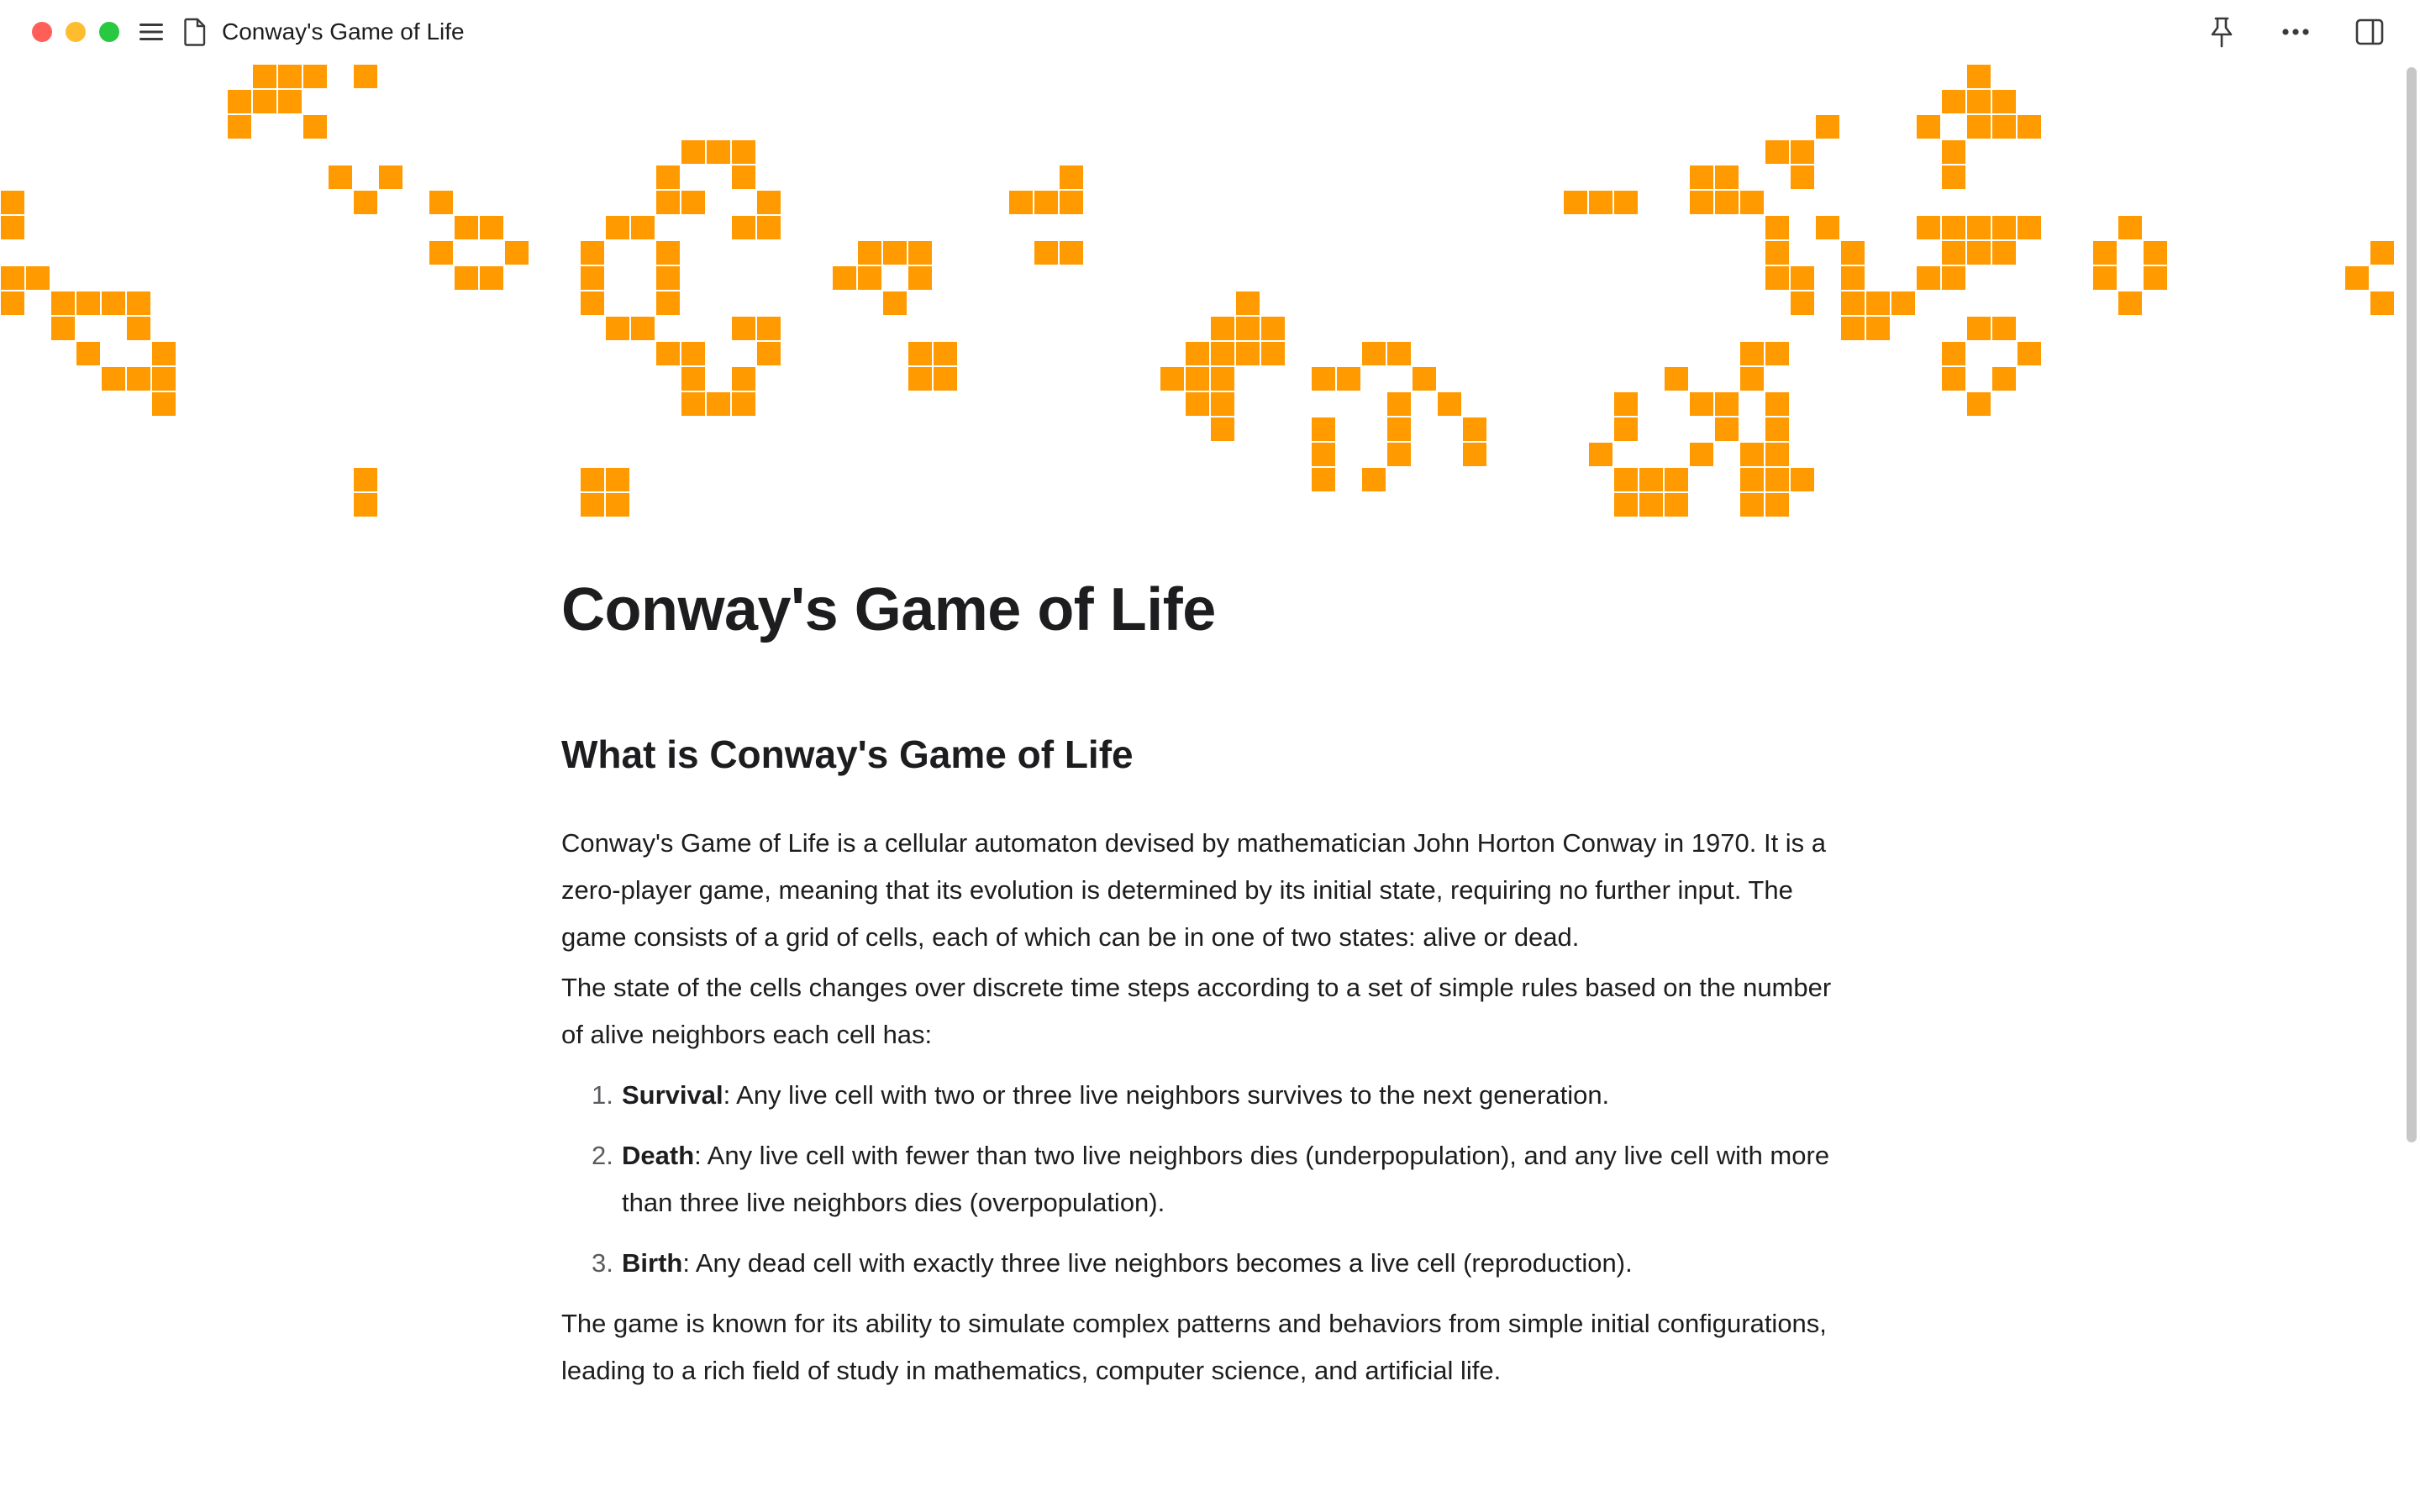 The image size is (2420, 1512). What do you see at coordinates (151, 32) in the screenshot?
I see `hamburger-menu-icon` at bounding box center [151, 32].